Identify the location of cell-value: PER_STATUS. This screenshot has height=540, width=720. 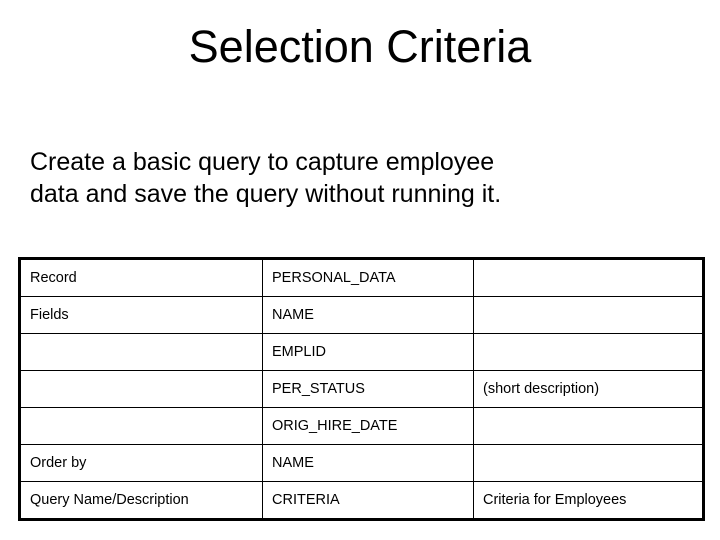
(368, 389).